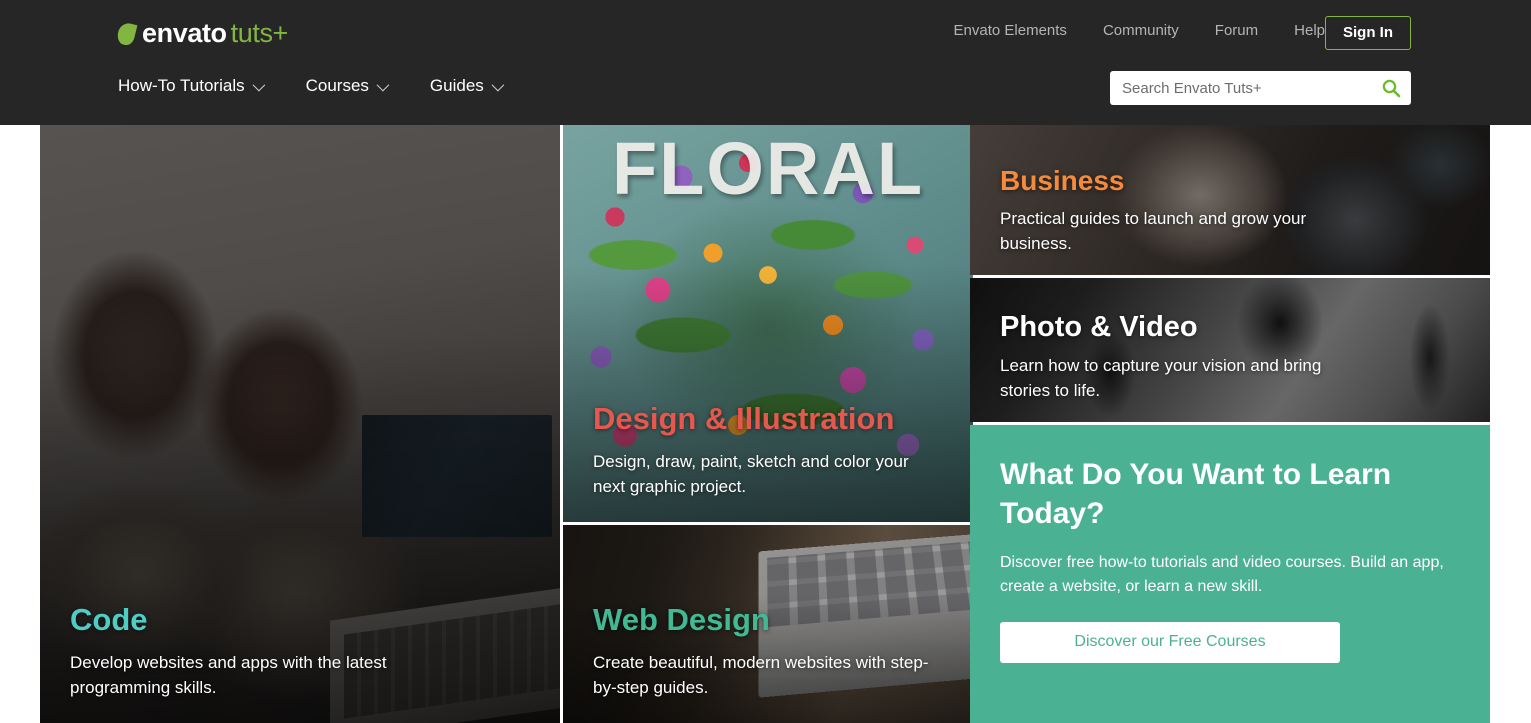 This screenshot has height=723, width=1531. I want to click on card-design-title: Design & Illustration, so click(744, 419).